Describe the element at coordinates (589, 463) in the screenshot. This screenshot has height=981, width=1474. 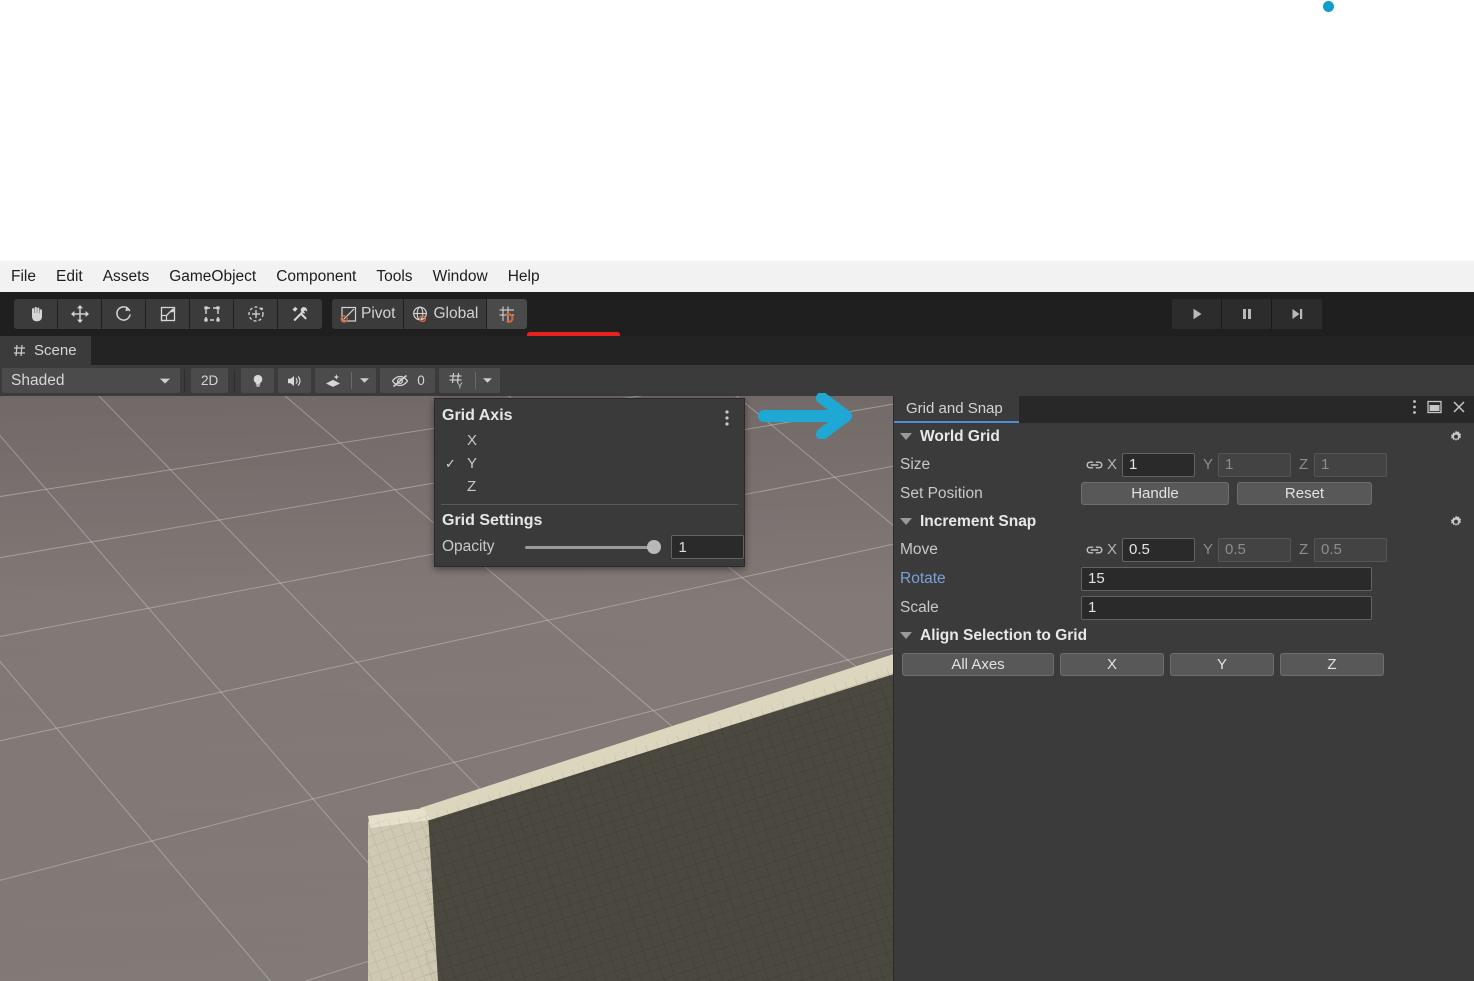
I see `grid-axis-option-y: ✓ Y` at that location.